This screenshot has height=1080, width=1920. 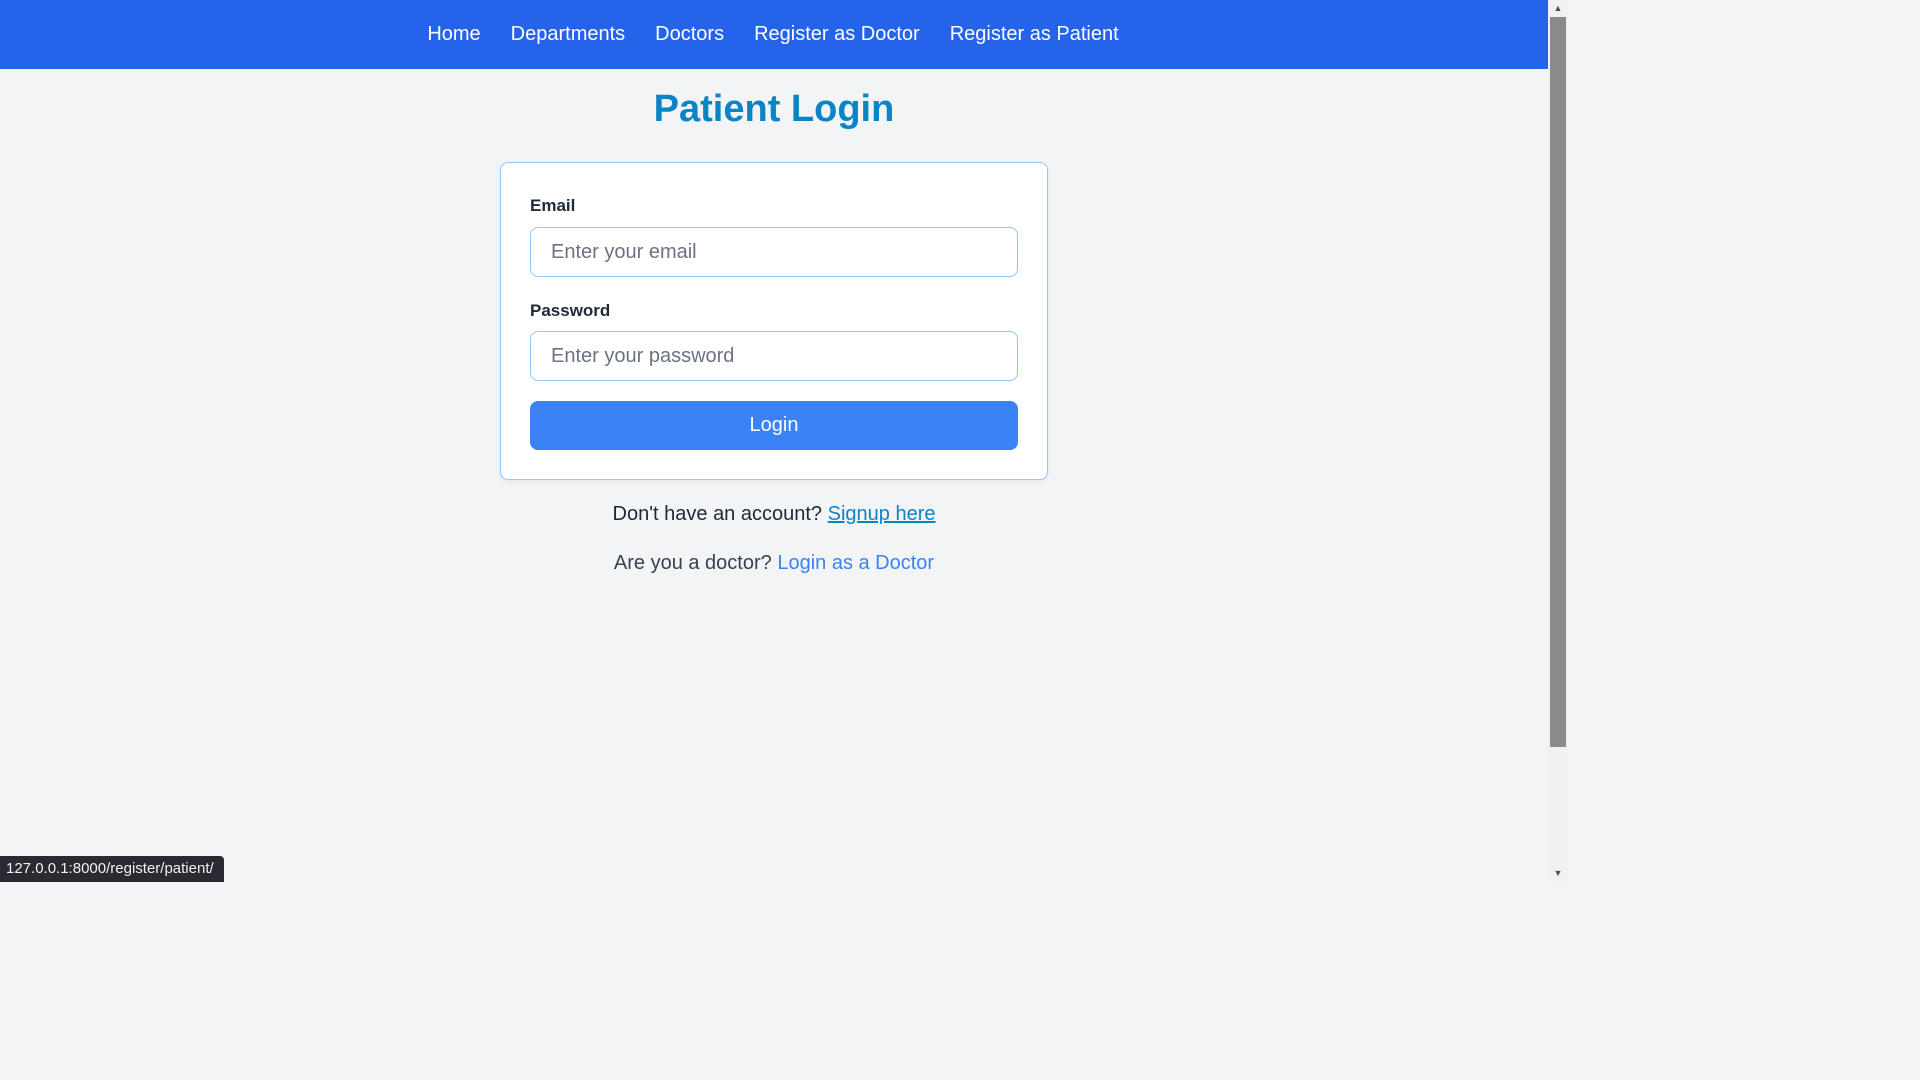 I want to click on status-bar-url: 127.0.0.1:8000/register/patient/, so click(x=112, y=869).